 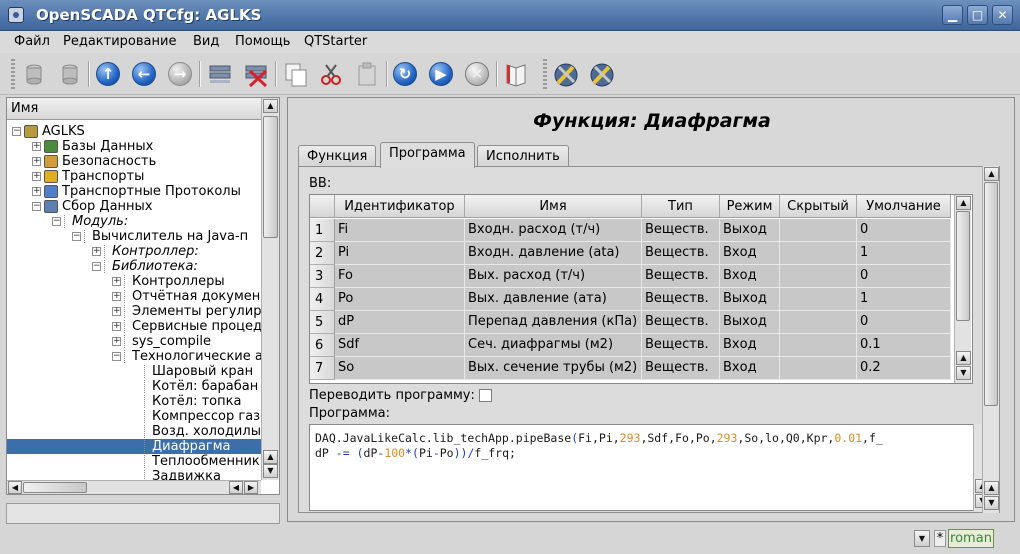 What do you see at coordinates (134, 326) in the screenshot?
I see `tree-item: + Сервисные процед` at bounding box center [134, 326].